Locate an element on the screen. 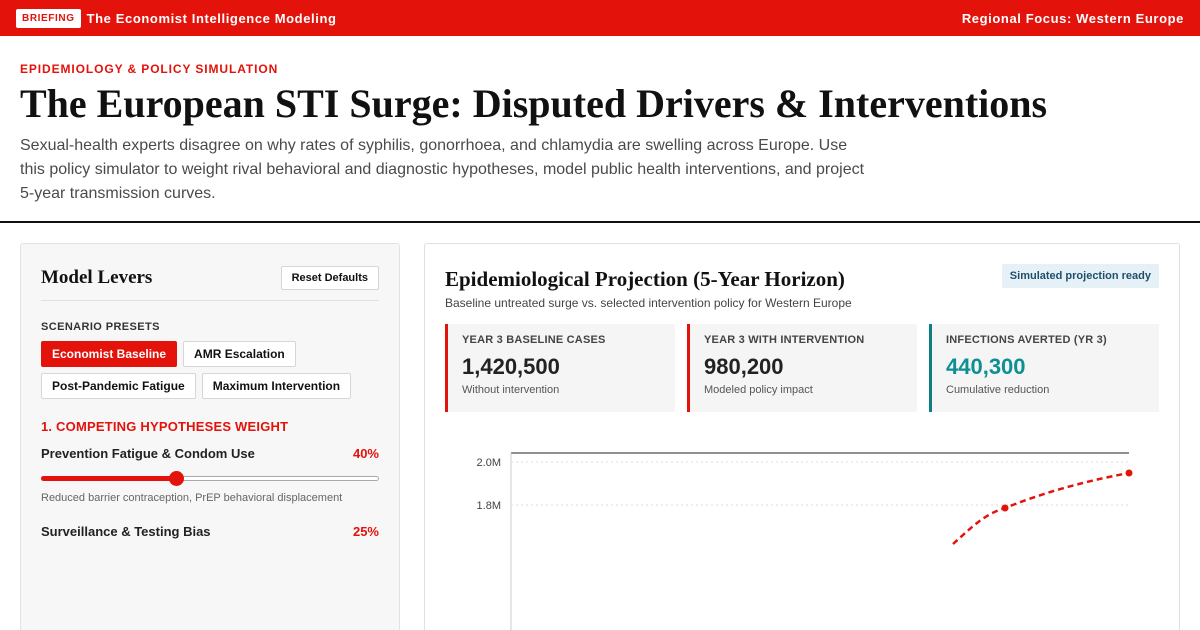 This screenshot has height=630, width=1200. preset-post-pandemic-fatigue: Post-Pandemic Fatigue is located at coordinates (118, 386).